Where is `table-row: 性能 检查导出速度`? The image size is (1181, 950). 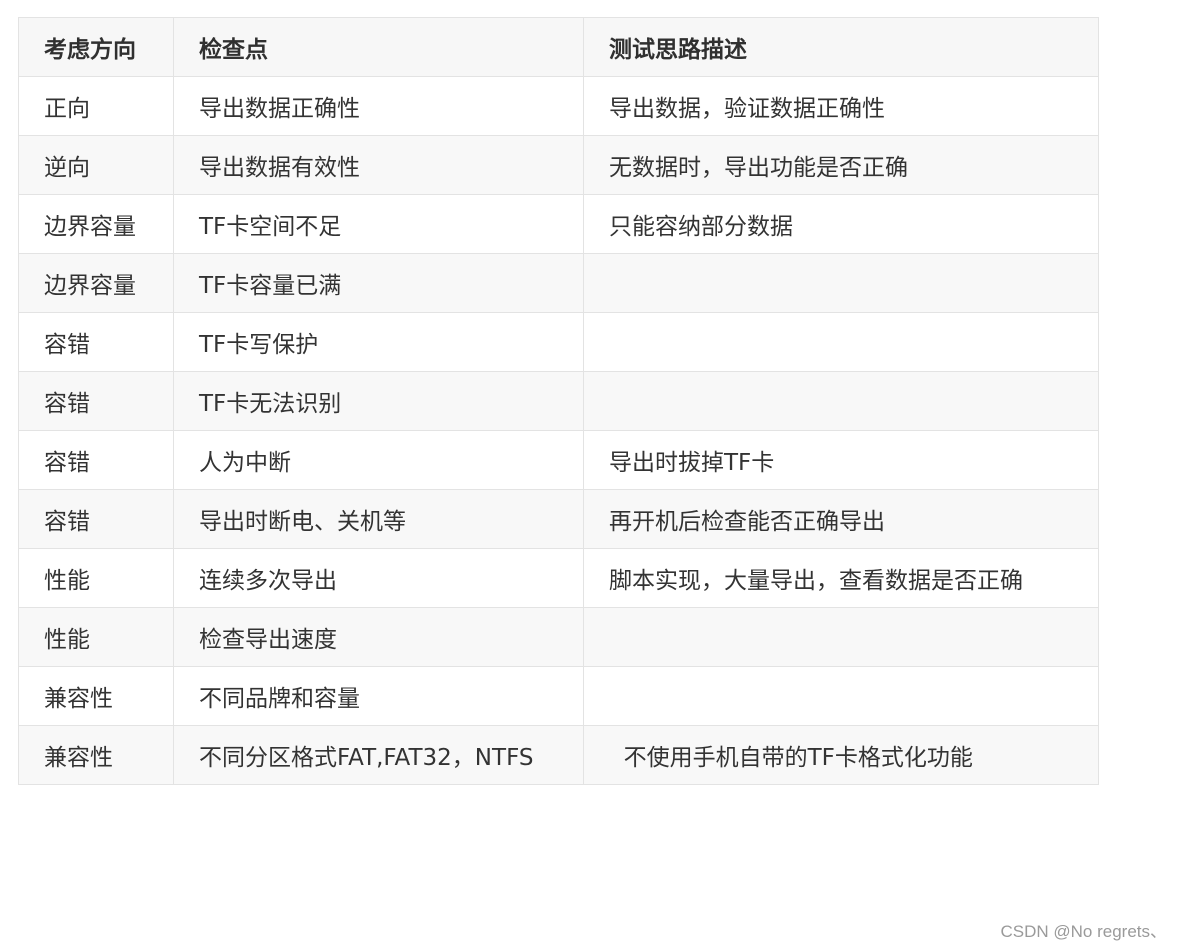
table-row: 性能 检查导出速度 is located at coordinates (558, 637).